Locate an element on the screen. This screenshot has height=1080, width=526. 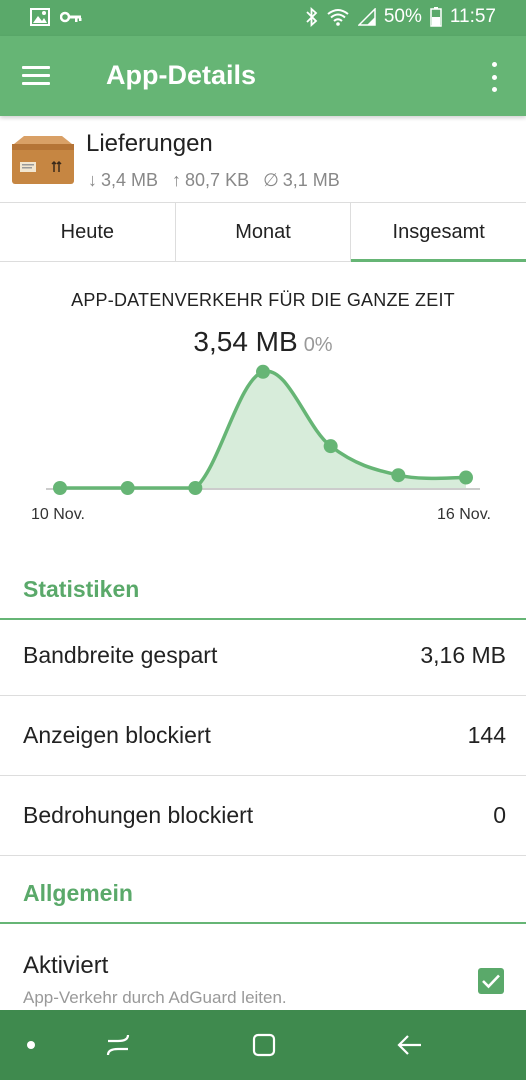
stat-label: Bedrohungen blockiert is located at coordinates (138, 815).